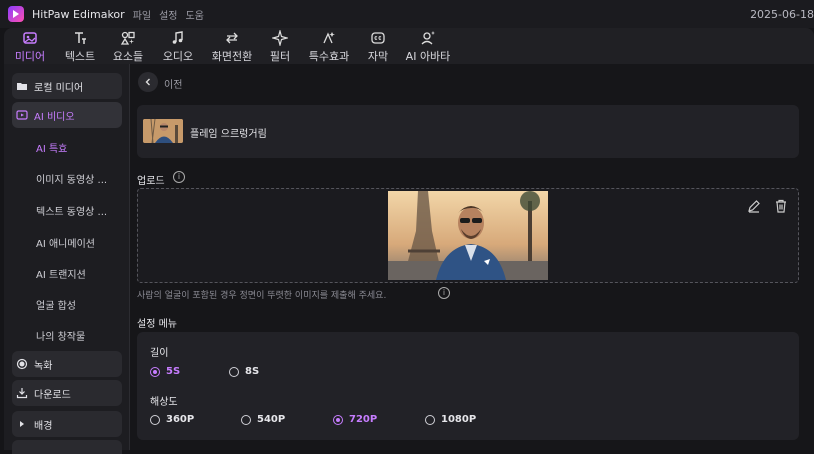  I want to click on date-display: 2025-06-18, so click(782, 14).